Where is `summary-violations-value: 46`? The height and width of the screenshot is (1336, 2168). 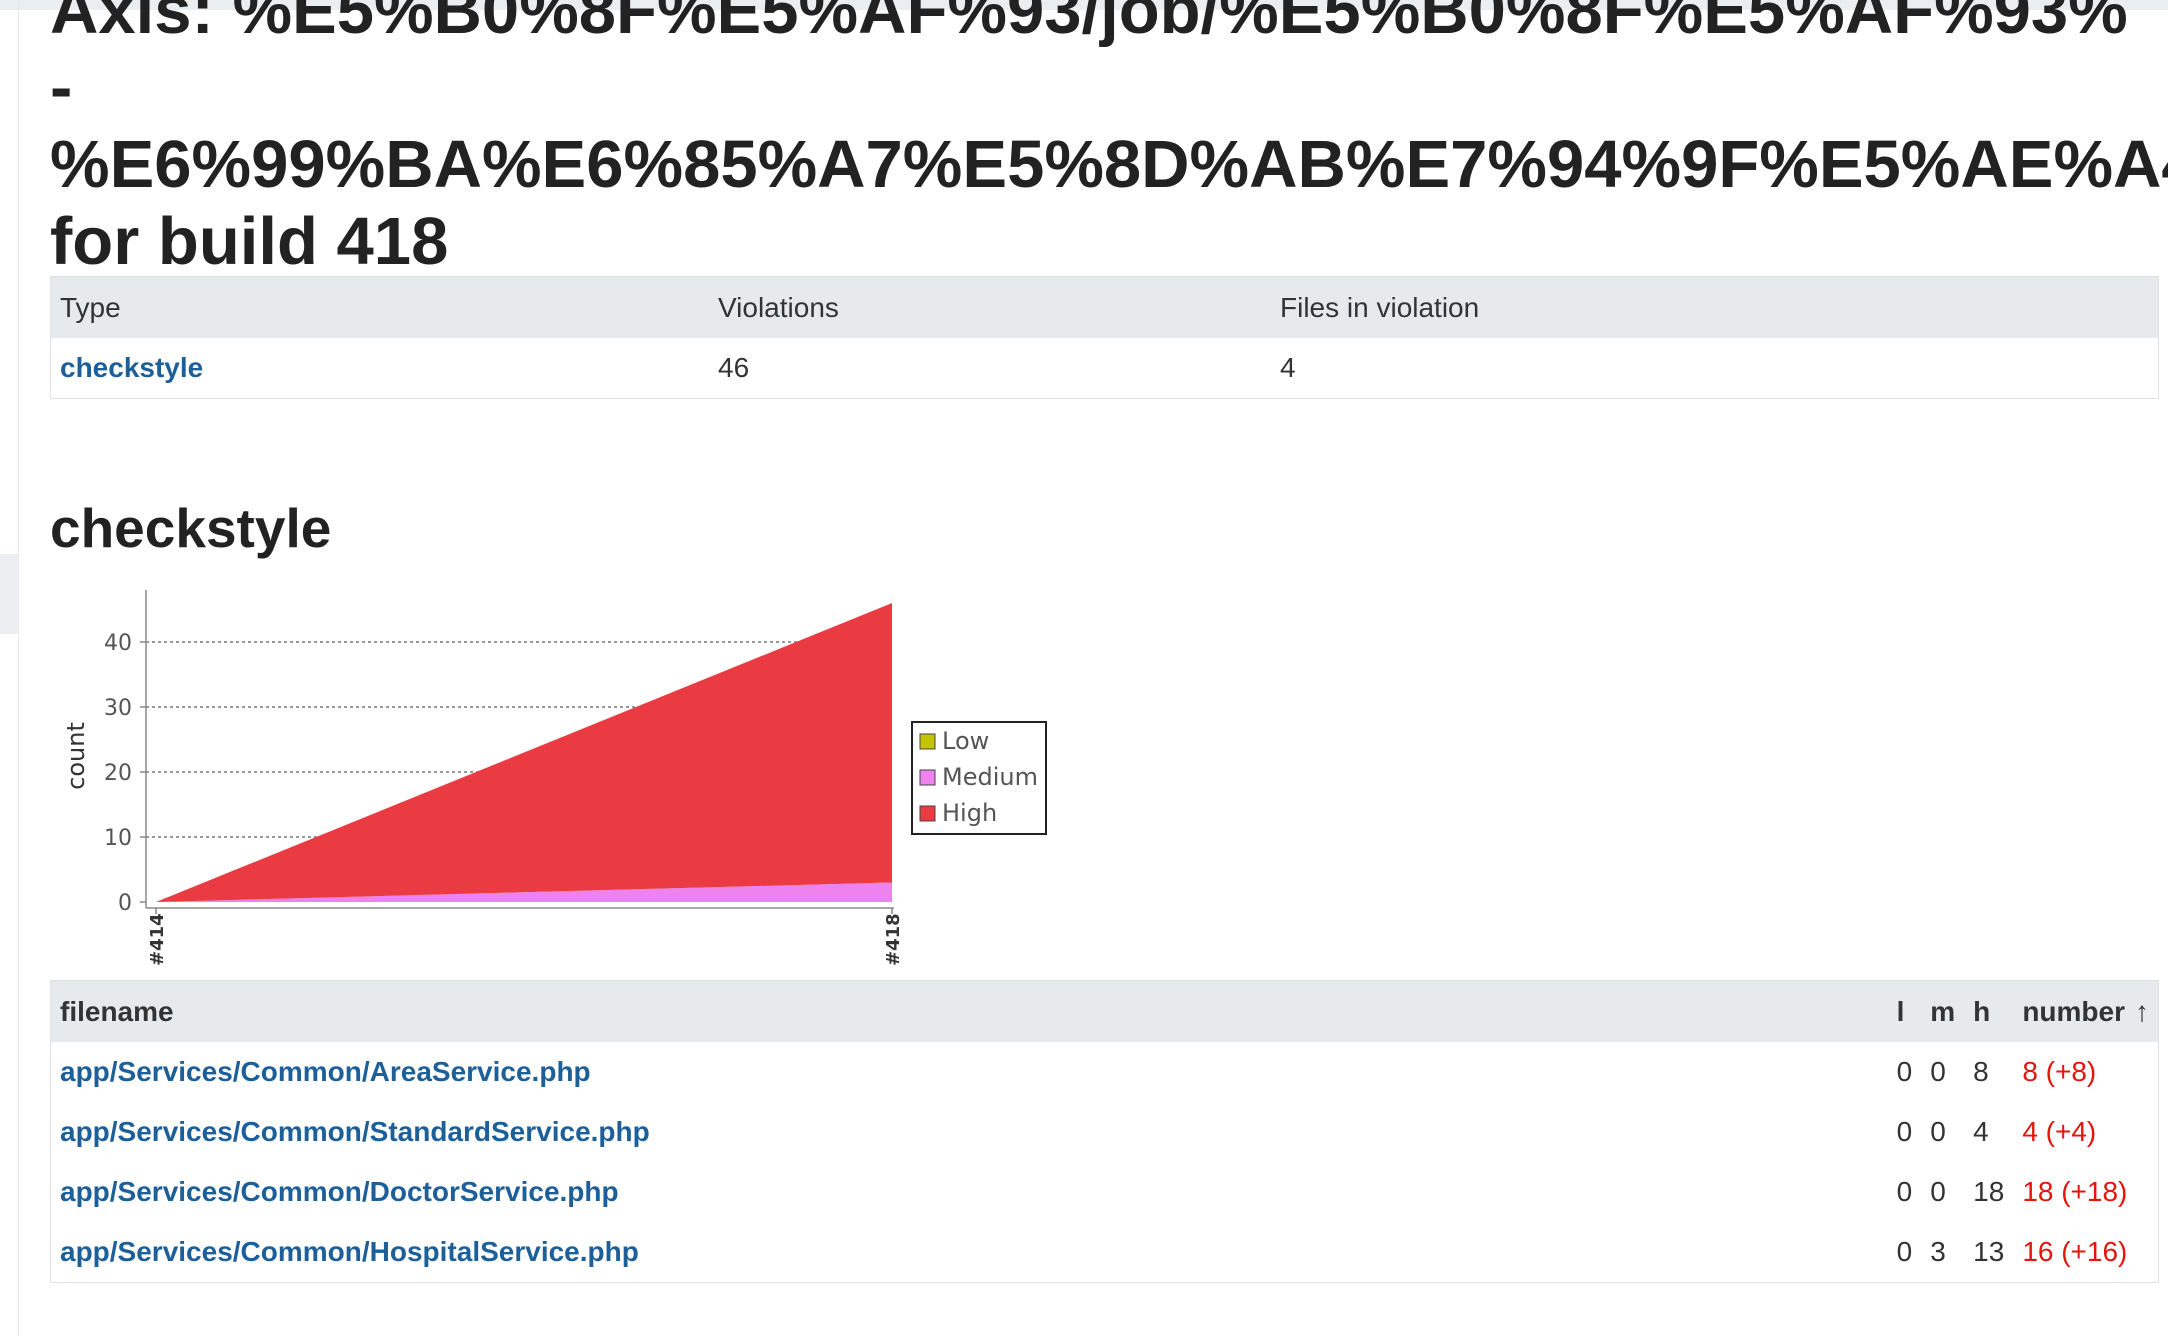
summary-violations-value: 46 is located at coordinates (734, 367).